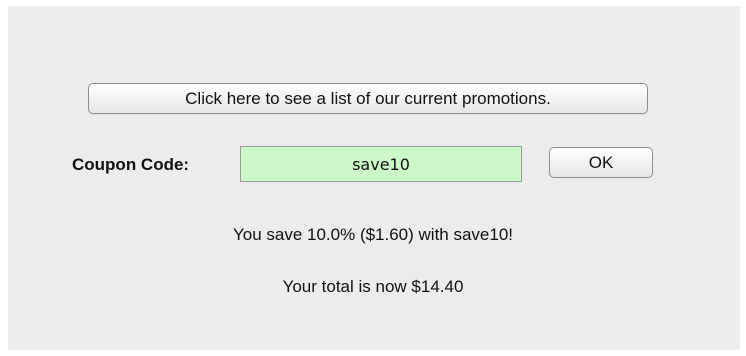 The height and width of the screenshot is (356, 746). I want to click on savings-message: You save 10.0% ($1.60) with save10!, so click(373, 234).